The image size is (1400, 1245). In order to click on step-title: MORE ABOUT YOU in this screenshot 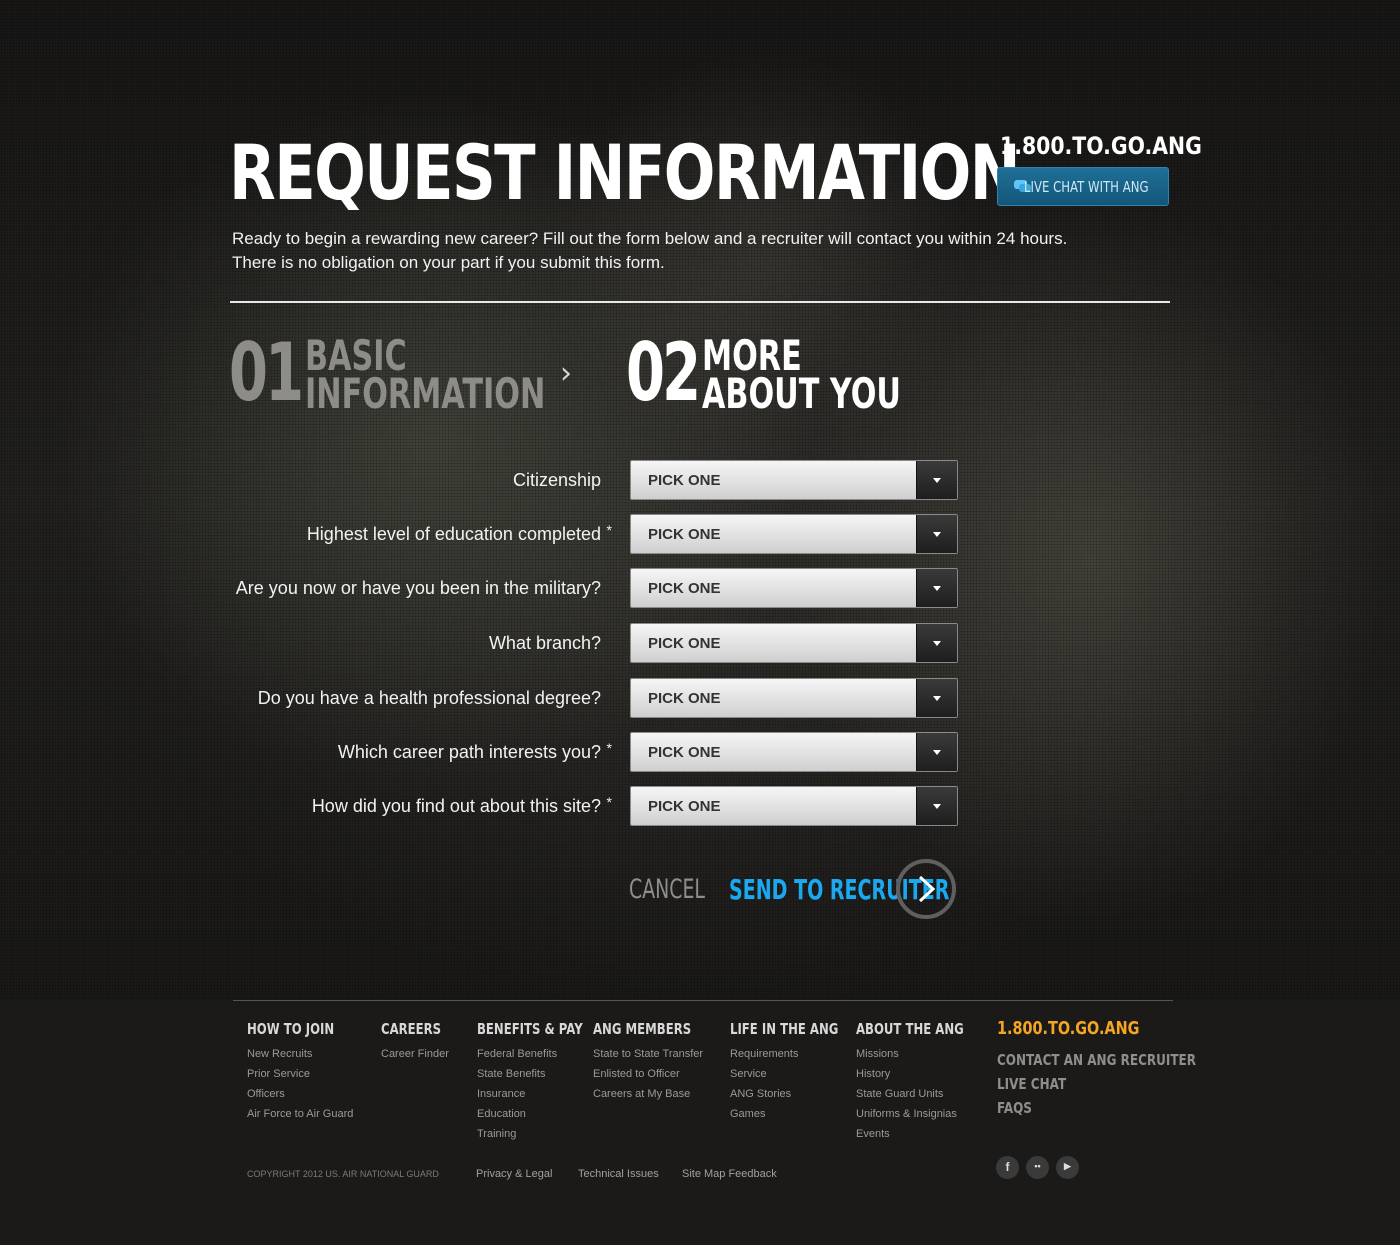, I will do `click(801, 374)`.